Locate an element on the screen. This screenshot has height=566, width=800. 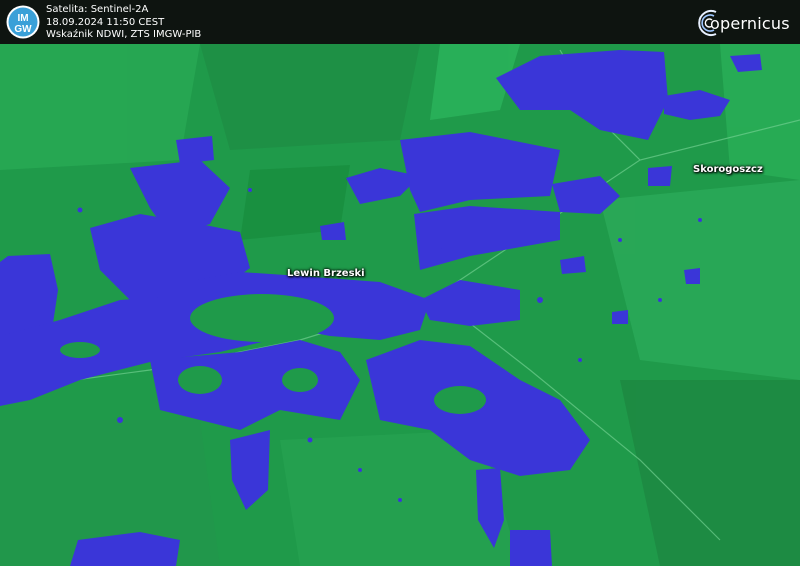
copernicus-wordmark: opernicus is located at coordinates (750, 23).